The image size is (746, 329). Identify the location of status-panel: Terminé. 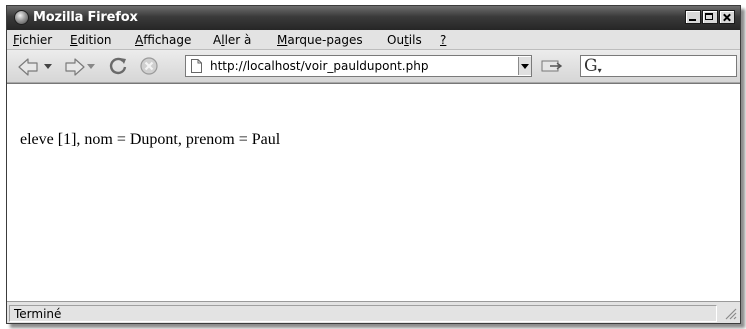
(363, 313).